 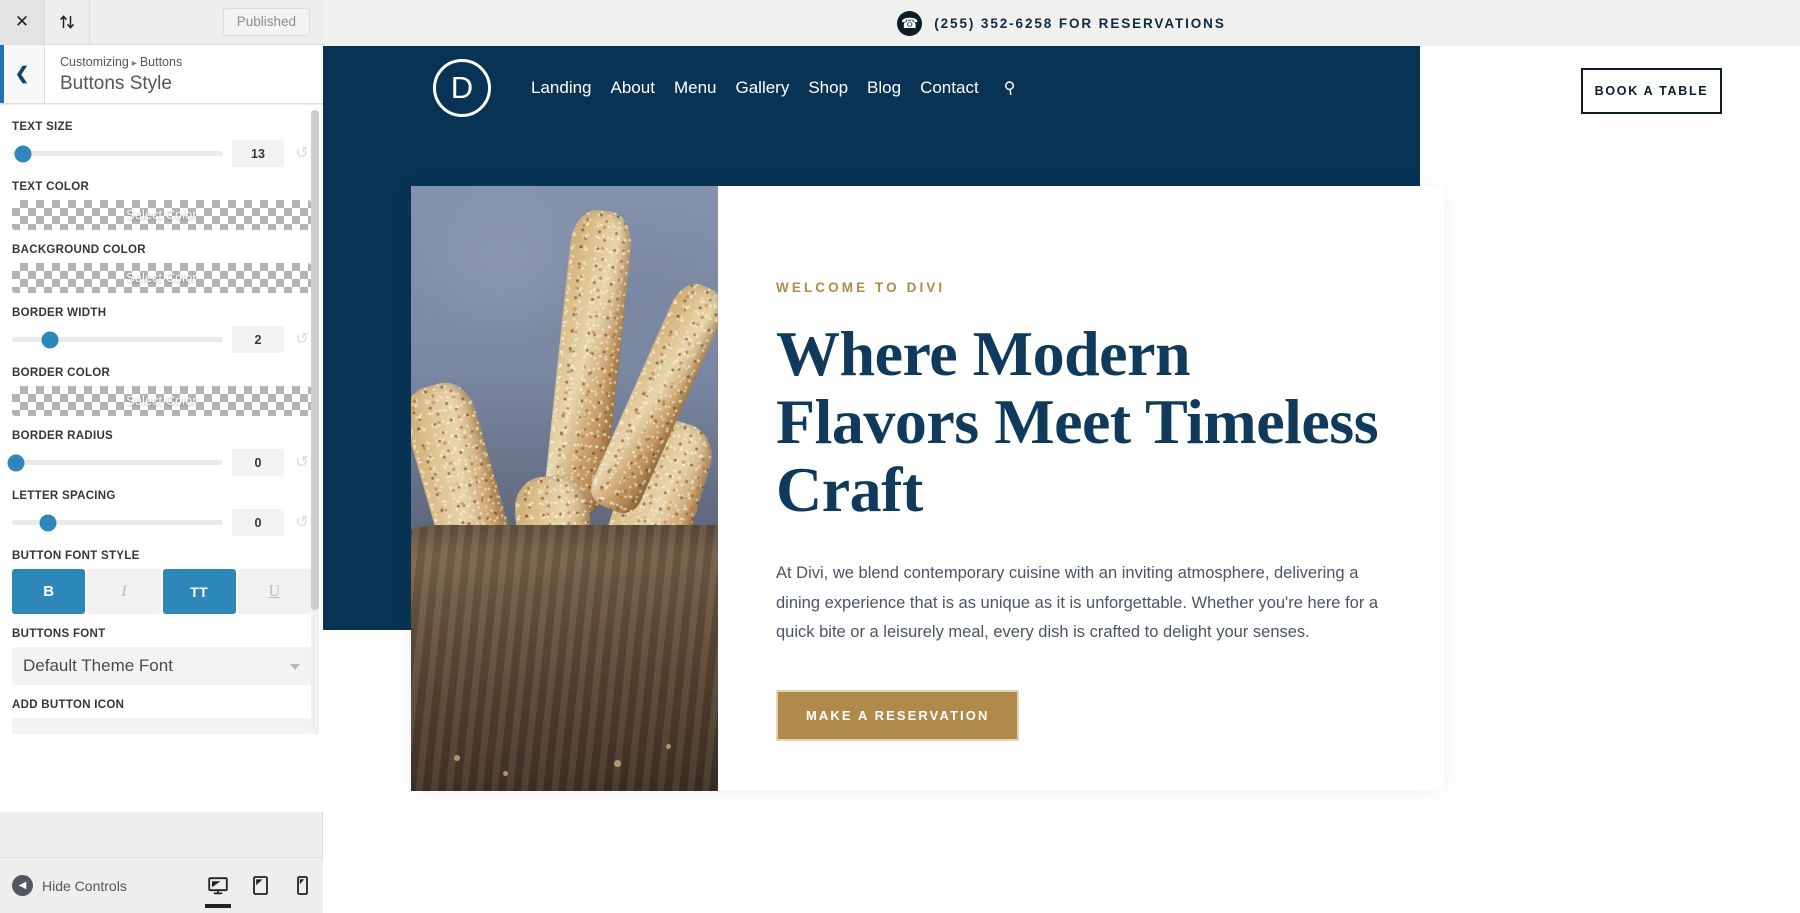 What do you see at coordinates (1077, 421) in the screenshot?
I see `hero-heading: Where Modern Flavors Meet Timeless Craft` at bounding box center [1077, 421].